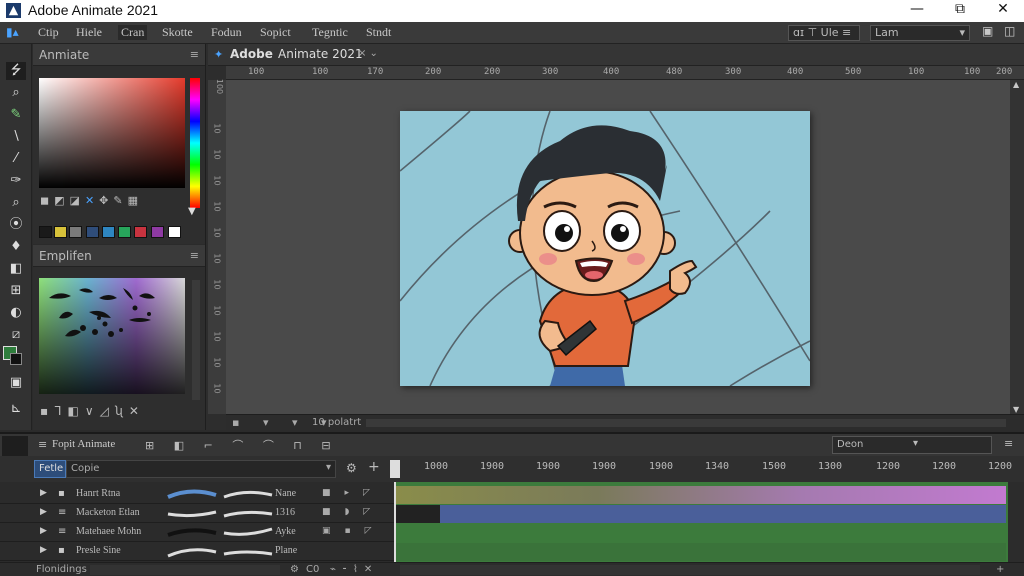 The width and height of the screenshot is (1024, 576). Describe the element at coordinates (192, 211) in the screenshot. I see `hue-slider-handle-icon: ▼` at that location.